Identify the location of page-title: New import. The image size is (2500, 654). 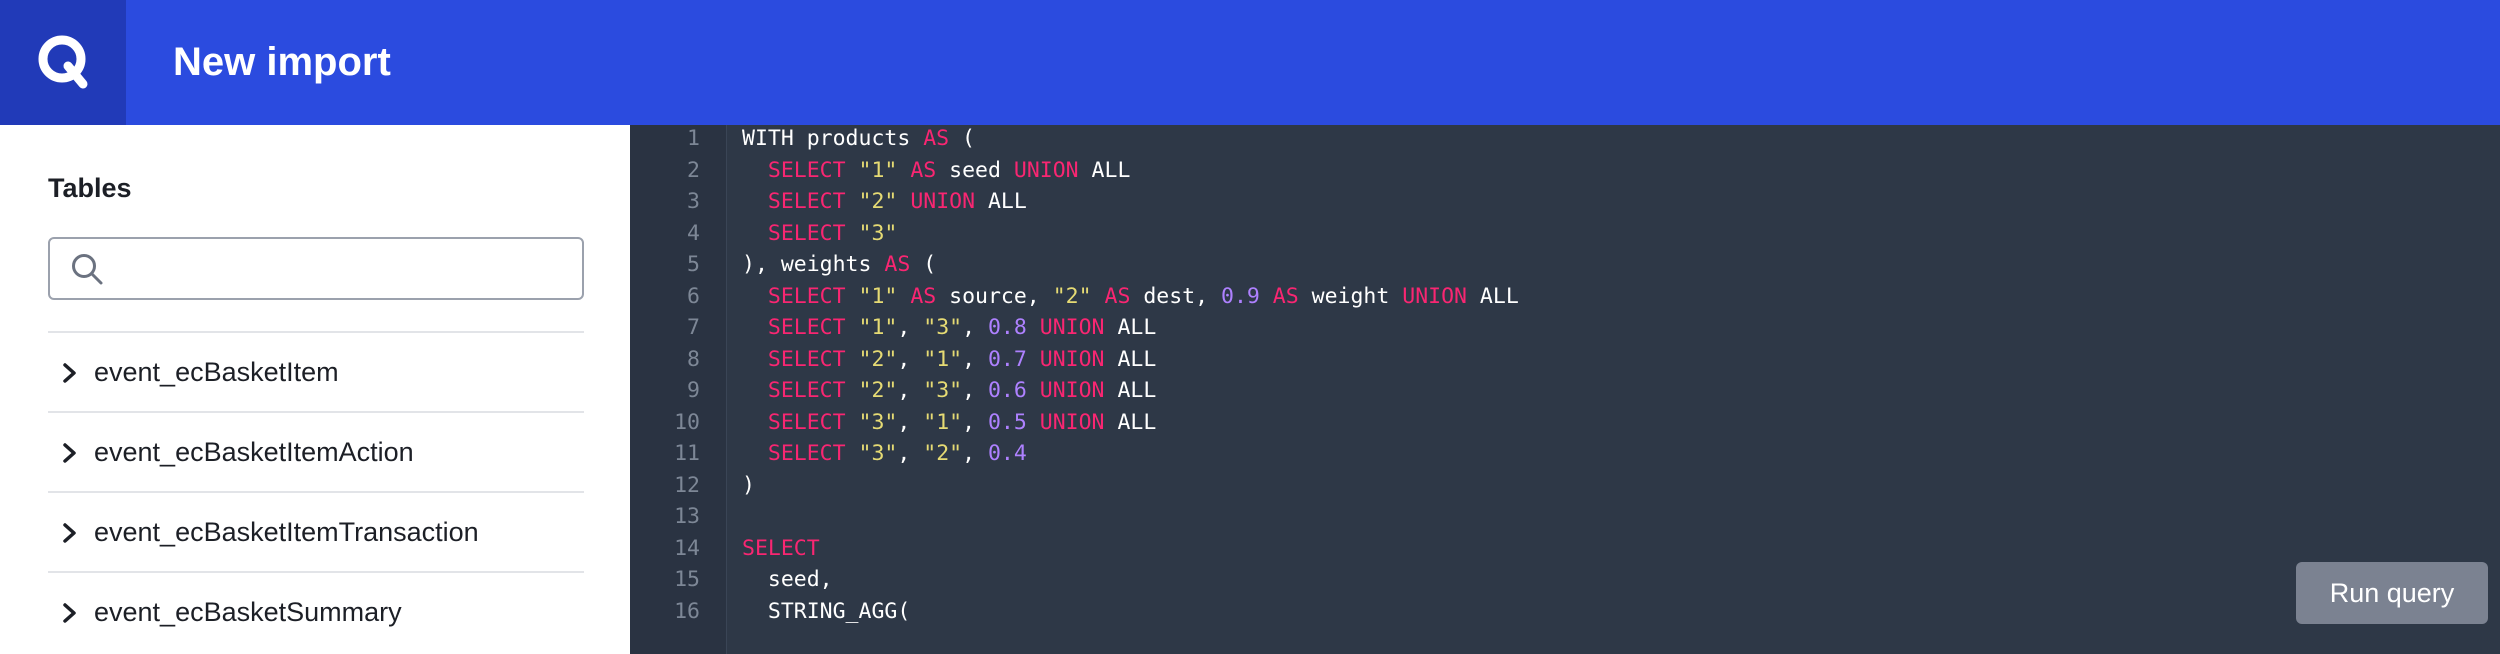
(282, 62).